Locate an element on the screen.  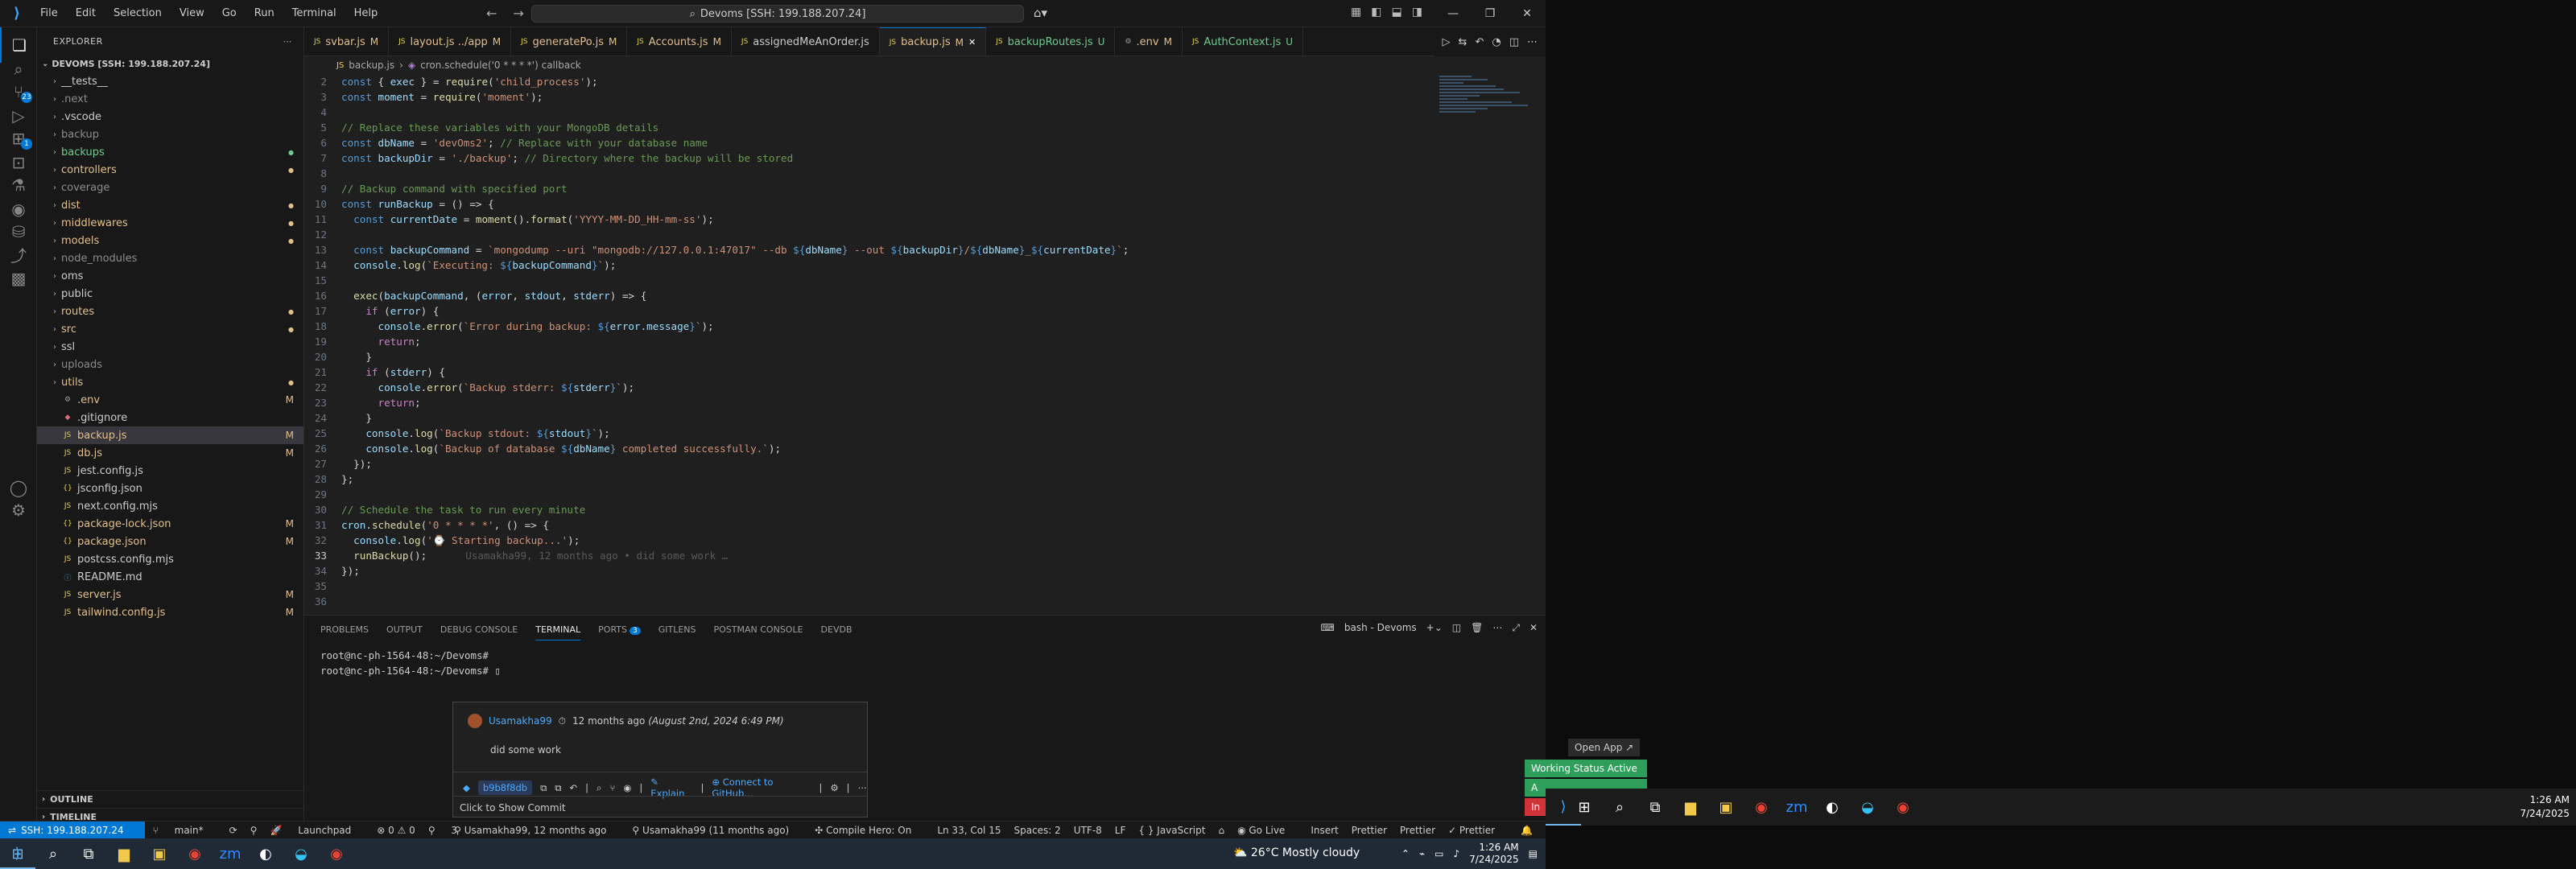
task-view-icon: ⧉ is located at coordinates (1655, 807).